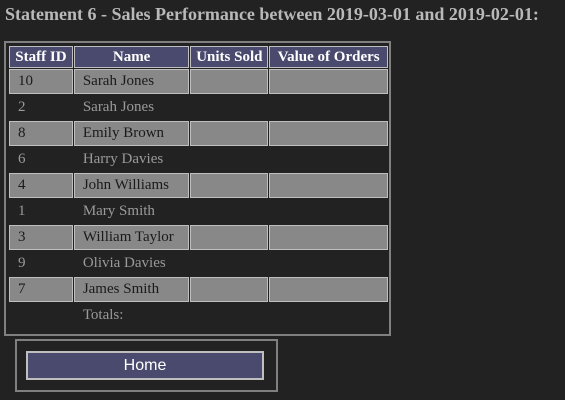 The image size is (565, 400). Describe the element at coordinates (131, 315) in the screenshot. I see `totals-label: Totals:` at that location.